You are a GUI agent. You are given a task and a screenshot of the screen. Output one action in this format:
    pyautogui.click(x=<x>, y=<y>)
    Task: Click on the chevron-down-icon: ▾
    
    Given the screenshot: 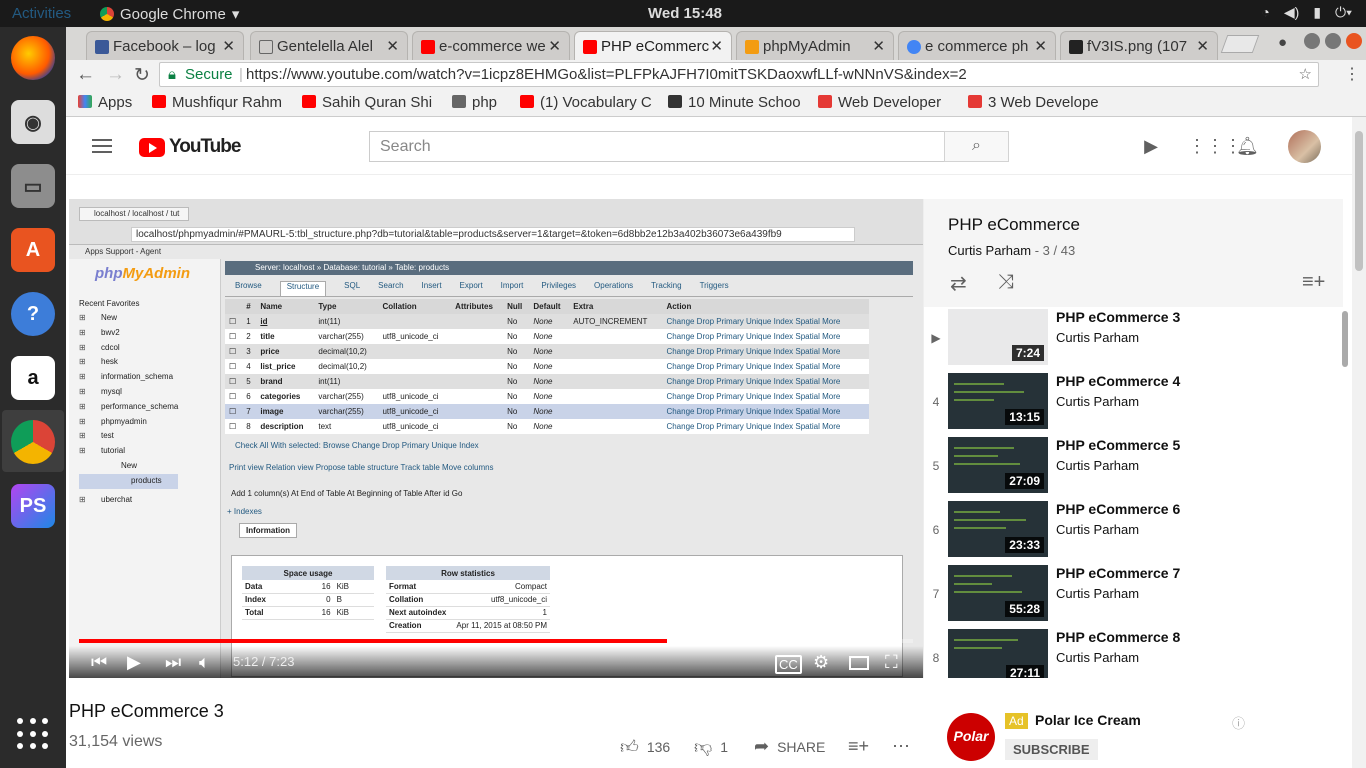 What is the action you would take?
    pyautogui.click(x=235, y=14)
    